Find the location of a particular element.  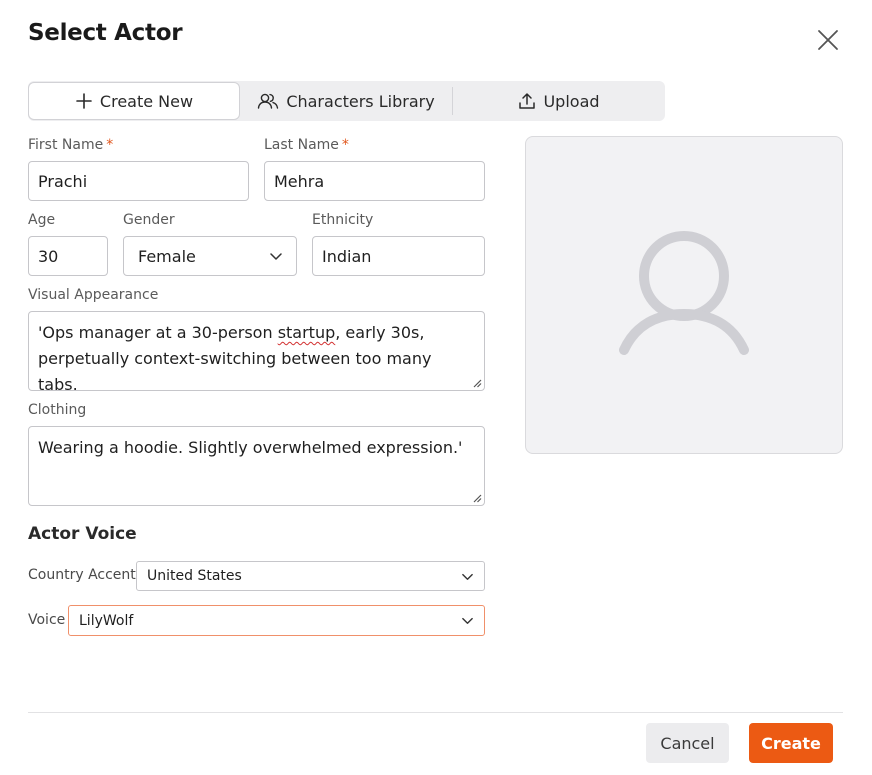

user-avatar-placeholder-icon is located at coordinates (684, 293).